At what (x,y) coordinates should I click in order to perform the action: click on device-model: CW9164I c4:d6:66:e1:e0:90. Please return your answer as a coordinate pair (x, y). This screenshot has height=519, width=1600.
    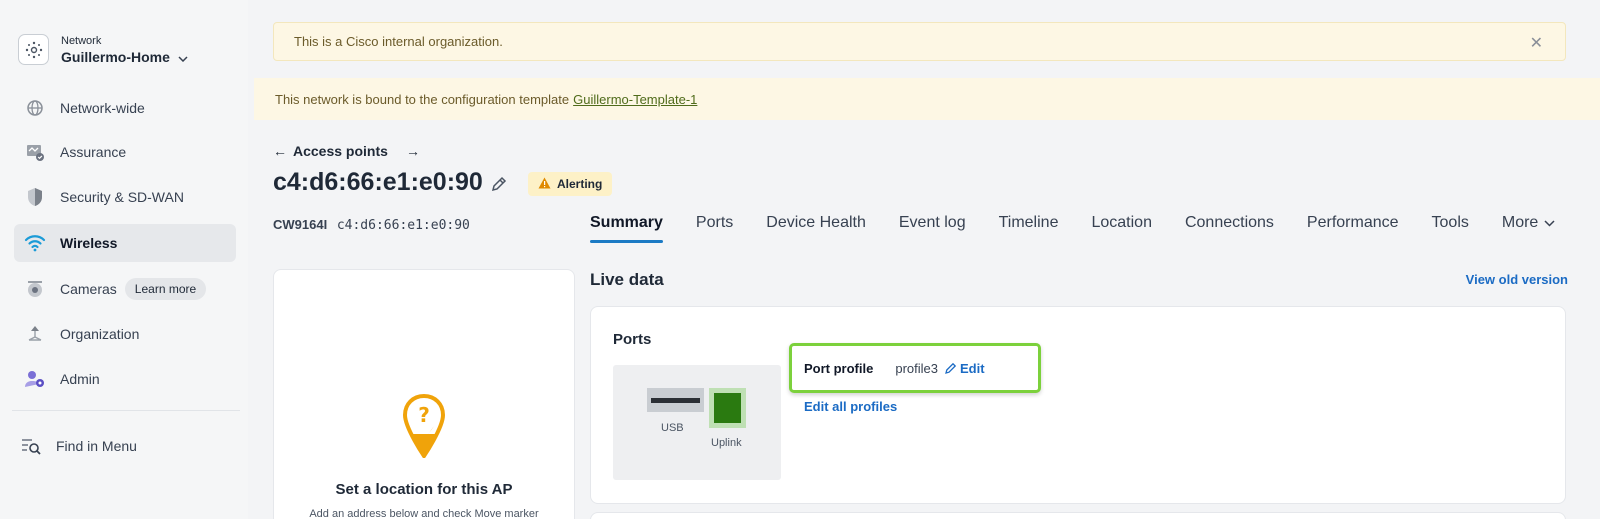
    Looking at the image, I should click on (371, 225).